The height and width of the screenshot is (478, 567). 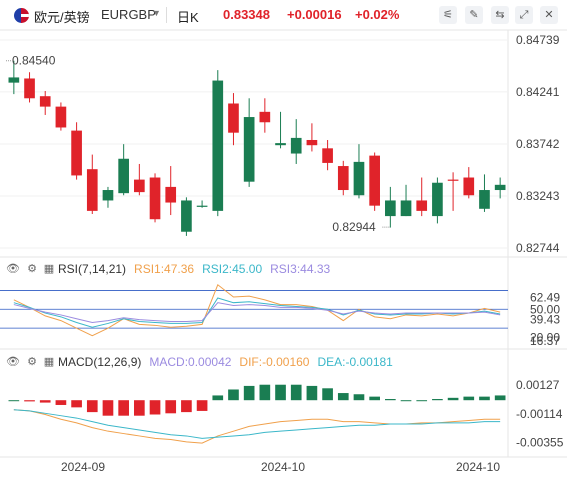 What do you see at coordinates (538, 385) in the screenshot?
I see `macd-tick-label: 0.00127` at bounding box center [538, 385].